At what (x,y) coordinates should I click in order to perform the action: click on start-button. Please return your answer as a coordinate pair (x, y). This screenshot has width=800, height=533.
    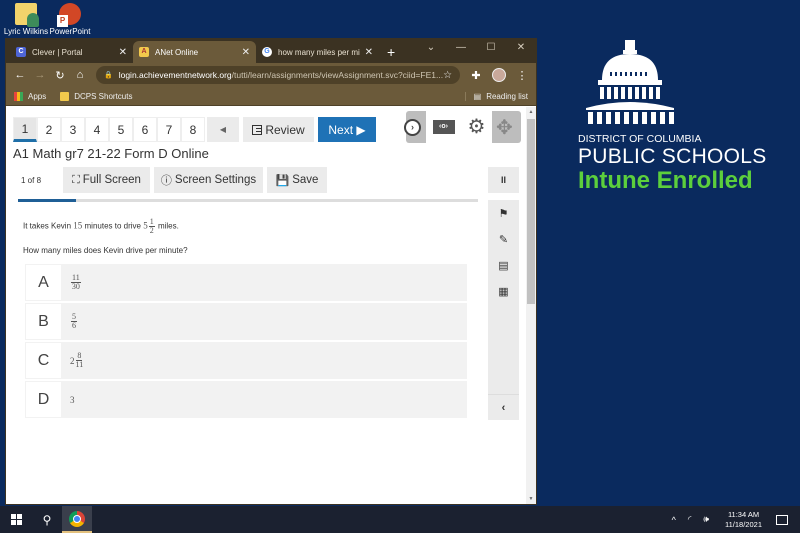
    Looking at the image, I should click on (16, 519).